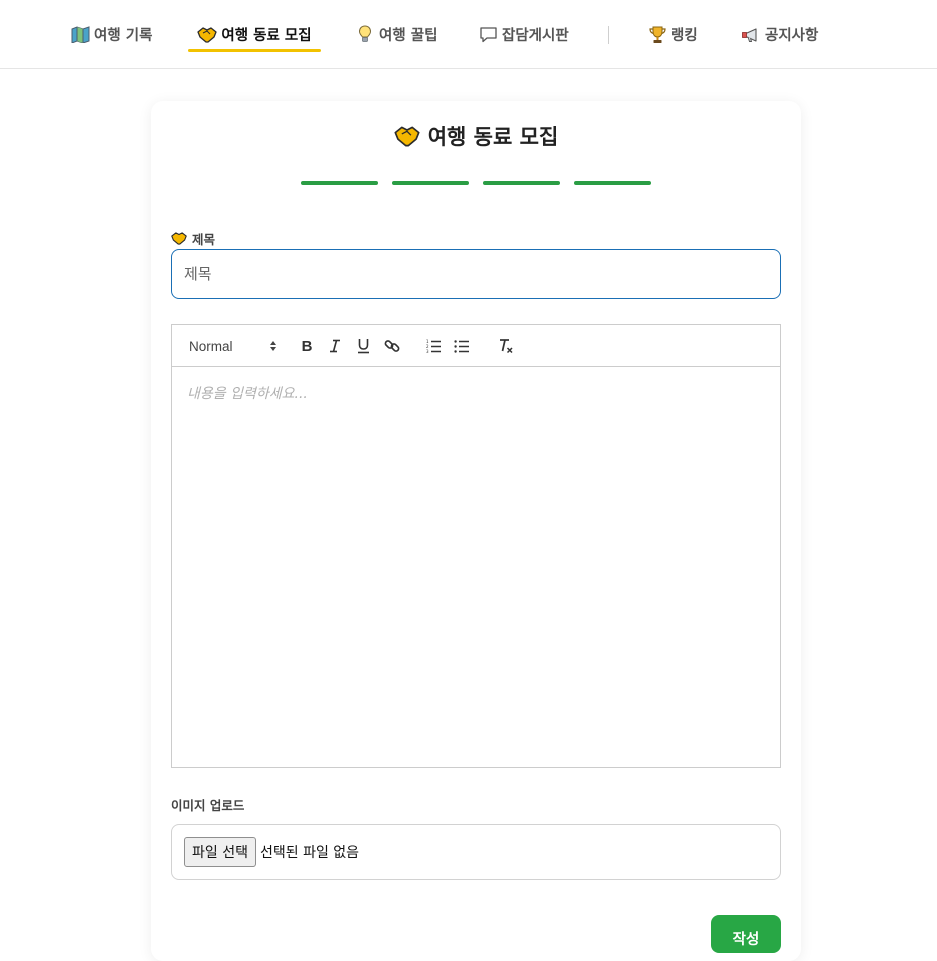  I want to click on link-button, so click(392, 346).